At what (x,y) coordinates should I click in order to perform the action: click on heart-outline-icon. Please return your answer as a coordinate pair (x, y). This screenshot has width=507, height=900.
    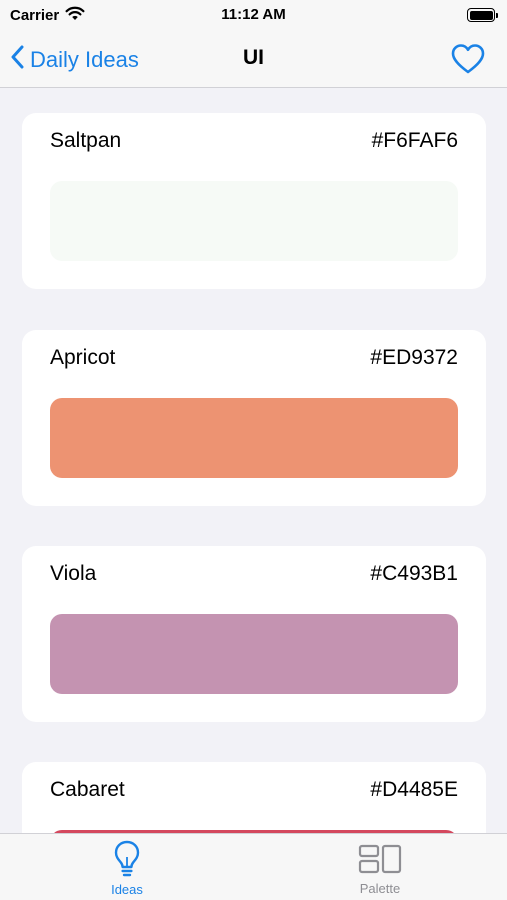
    Looking at the image, I should click on (468, 61).